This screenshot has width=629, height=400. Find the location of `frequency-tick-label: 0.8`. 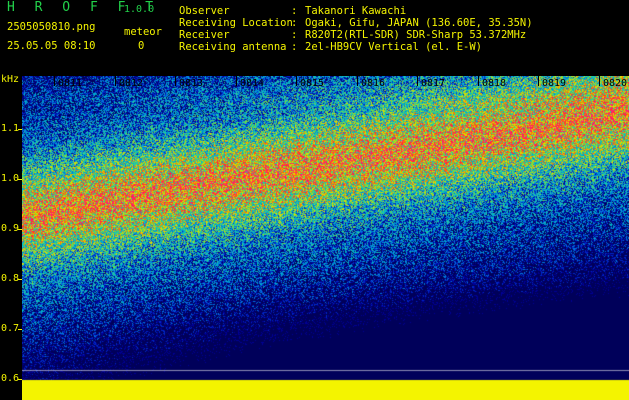

frequency-tick-label: 0.8 is located at coordinates (10, 278).